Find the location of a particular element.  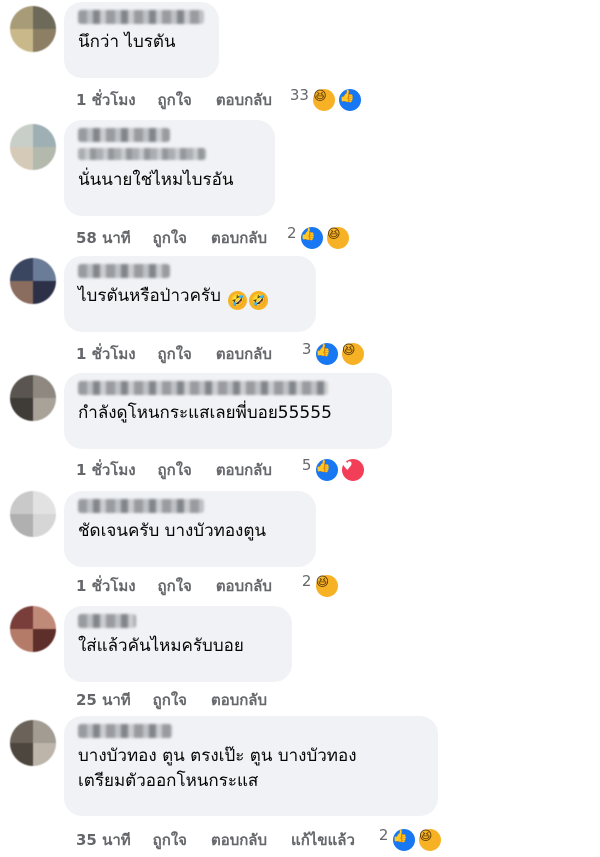

timestamp: 58 นาที is located at coordinates (103, 238).